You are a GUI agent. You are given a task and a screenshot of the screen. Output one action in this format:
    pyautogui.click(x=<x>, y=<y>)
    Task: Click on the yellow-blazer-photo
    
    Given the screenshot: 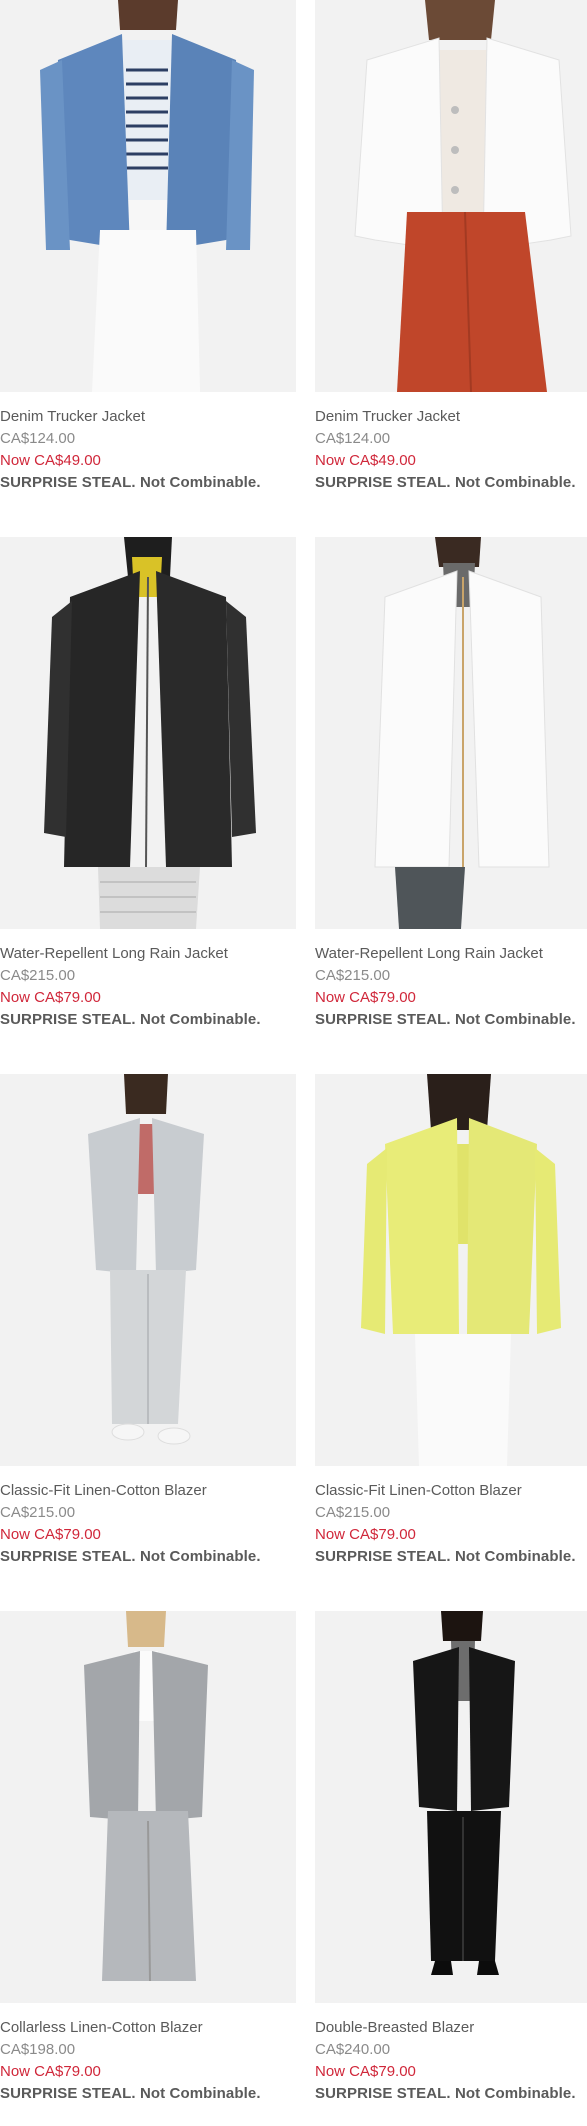 What is the action you would take?
    pyautogui.click(x=451, y=1270)
    